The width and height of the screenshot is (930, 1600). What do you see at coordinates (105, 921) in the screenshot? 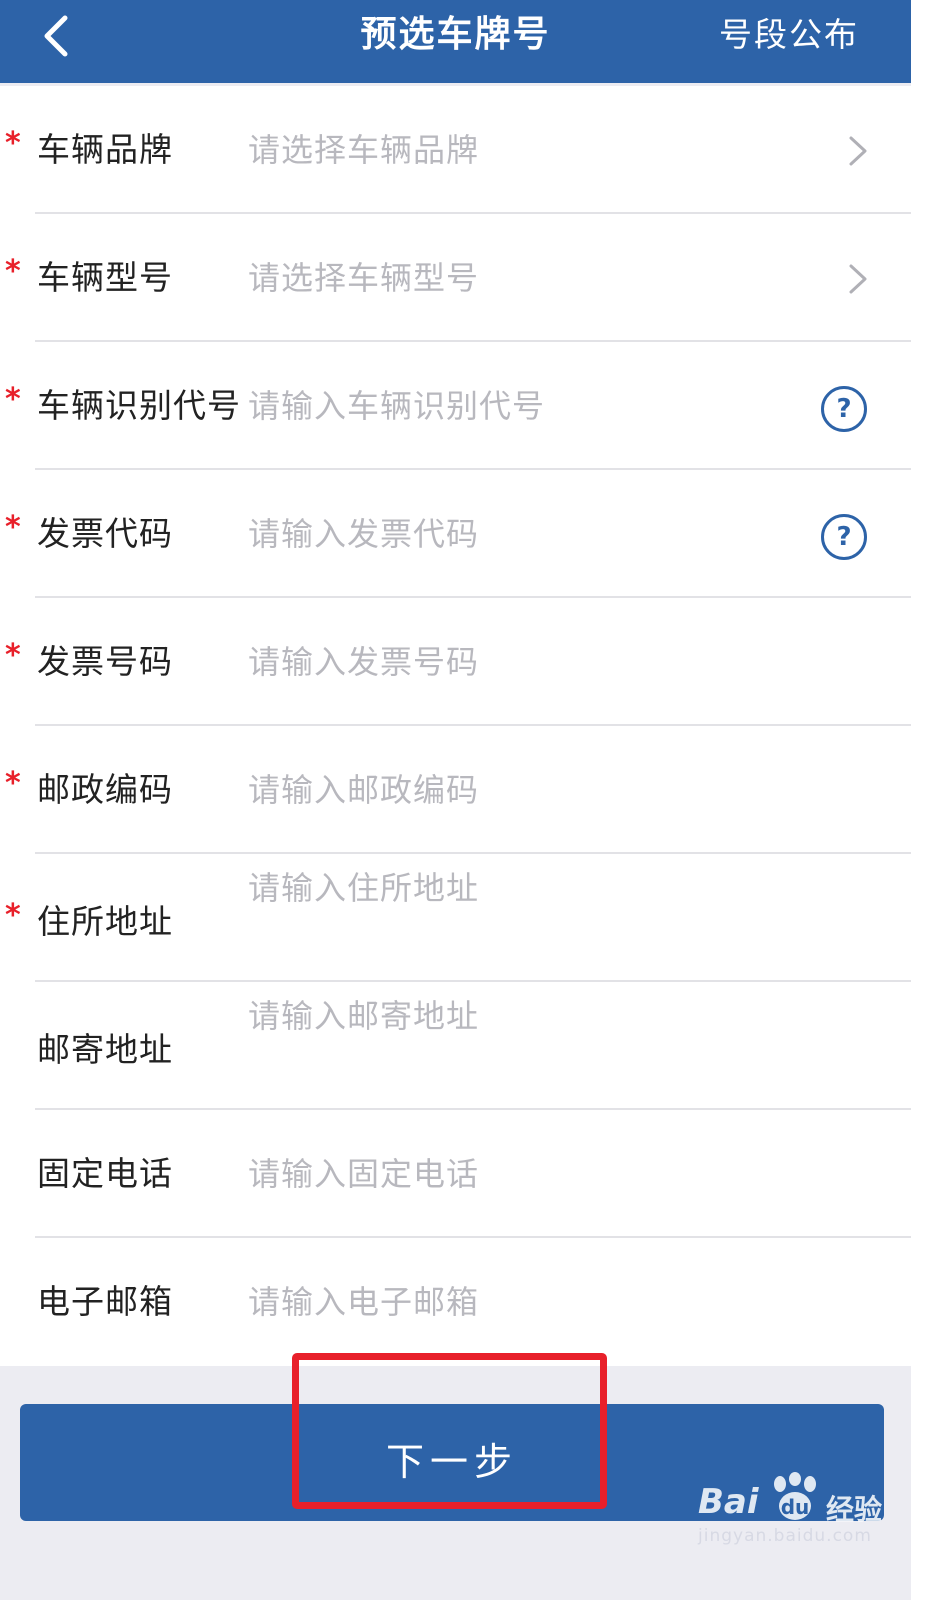
I see `field-label: 住所地址` at bounding box center [105, 921].